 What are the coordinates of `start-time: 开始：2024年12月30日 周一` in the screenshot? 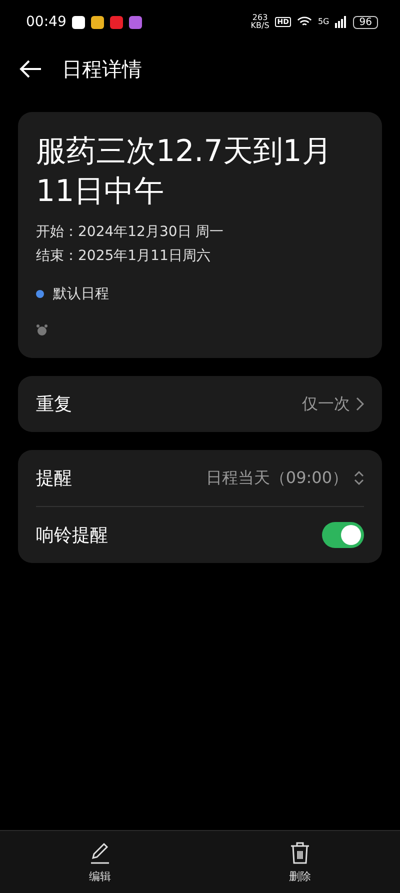 It's located at (130, 232).